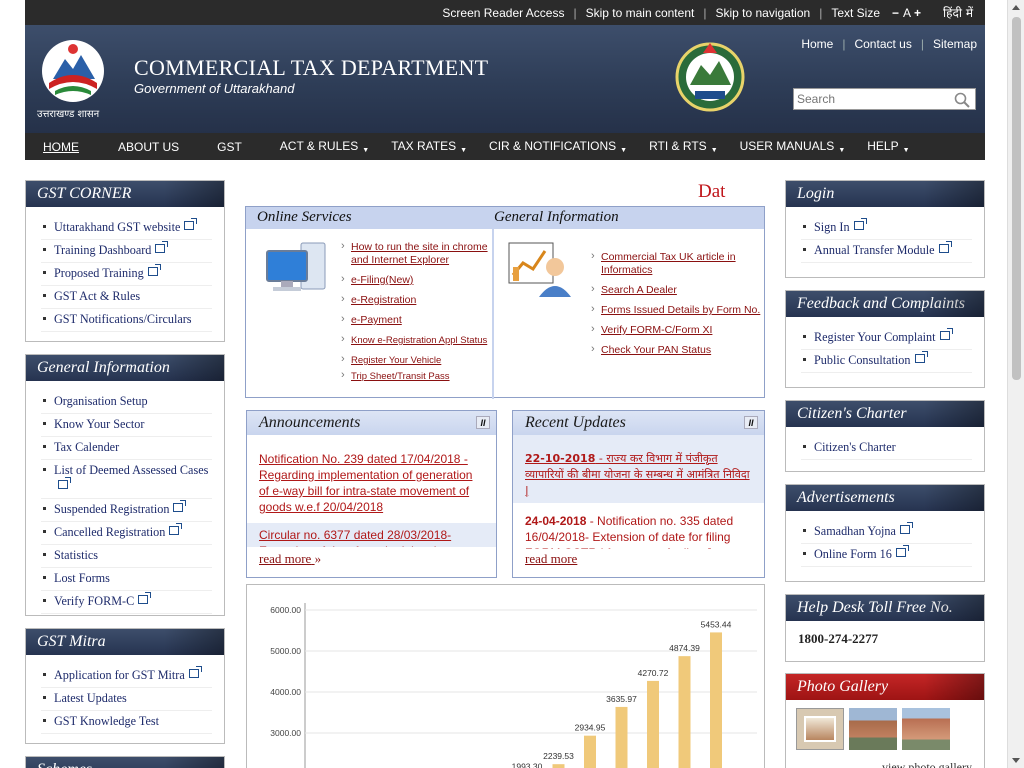 Image resolution: width=1024 pixels, height=768 pixels. Describe the element at coordinates (126, 228) in the screenshot. I see `list-item: Uttarakhand GST website` at that location.